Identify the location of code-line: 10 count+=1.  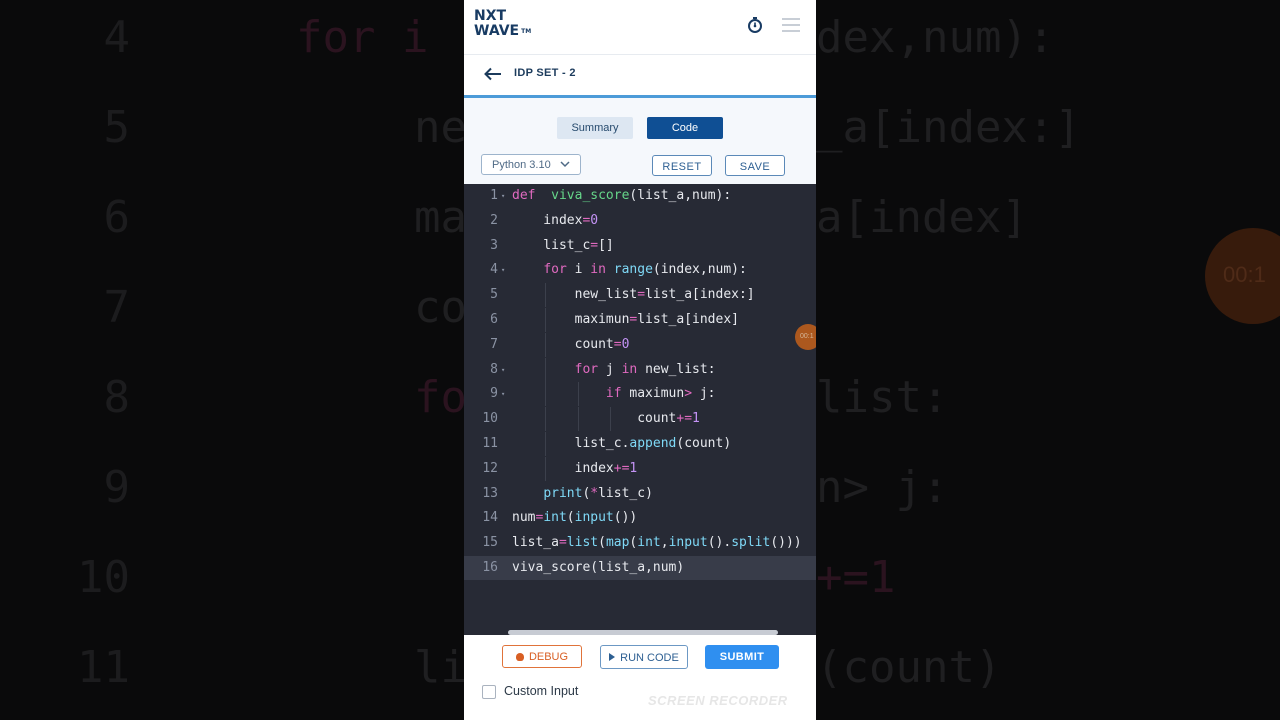
(640, 419).